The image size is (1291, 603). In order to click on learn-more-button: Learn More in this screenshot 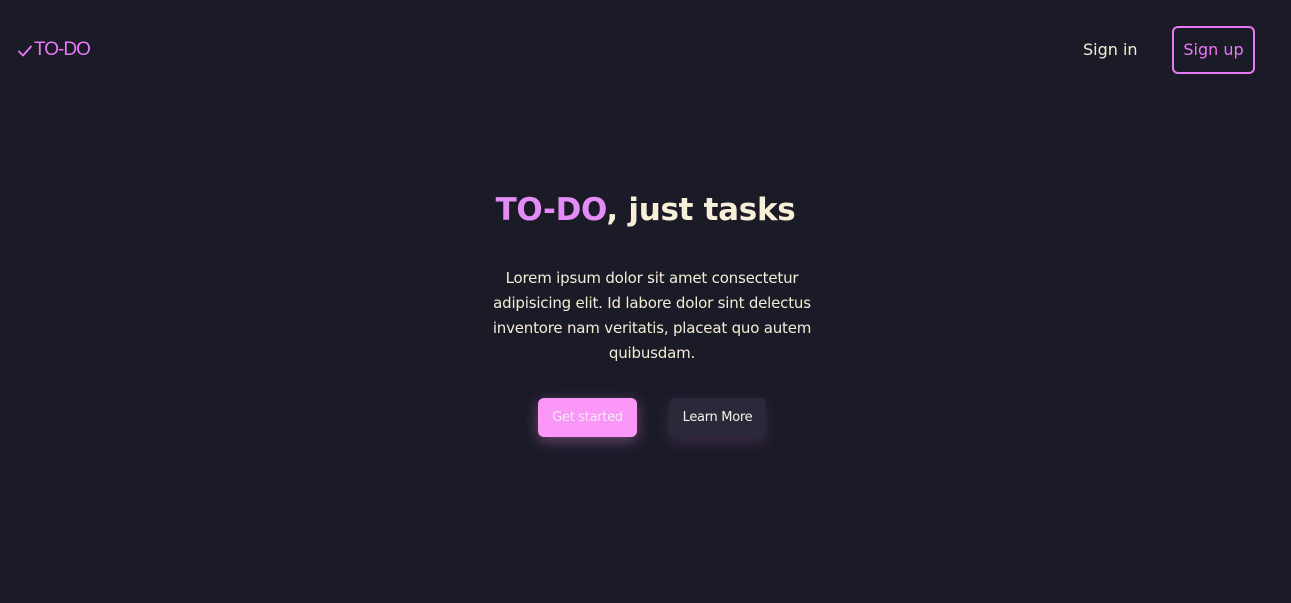, I will do `click(717, 417)`.